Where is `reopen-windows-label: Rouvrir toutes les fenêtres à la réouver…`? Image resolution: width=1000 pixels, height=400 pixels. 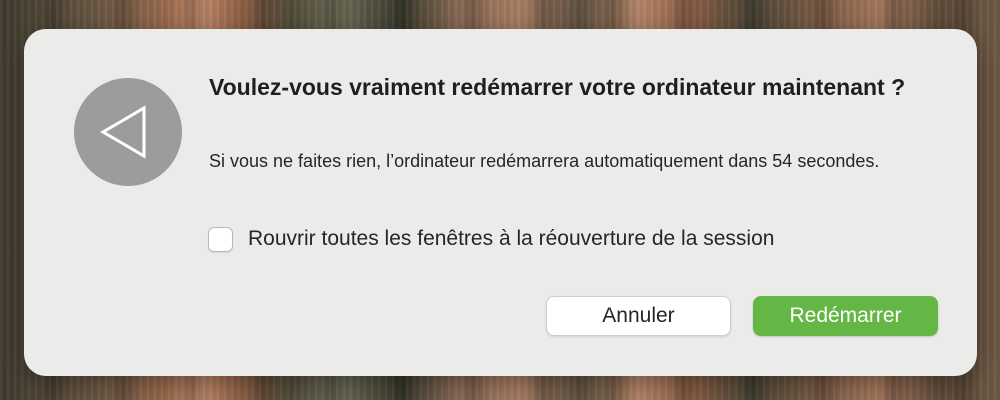
reopen-windows-label: Rouvrir toutes les fenêtres à la réouver… is located at coordinates (511, 239).